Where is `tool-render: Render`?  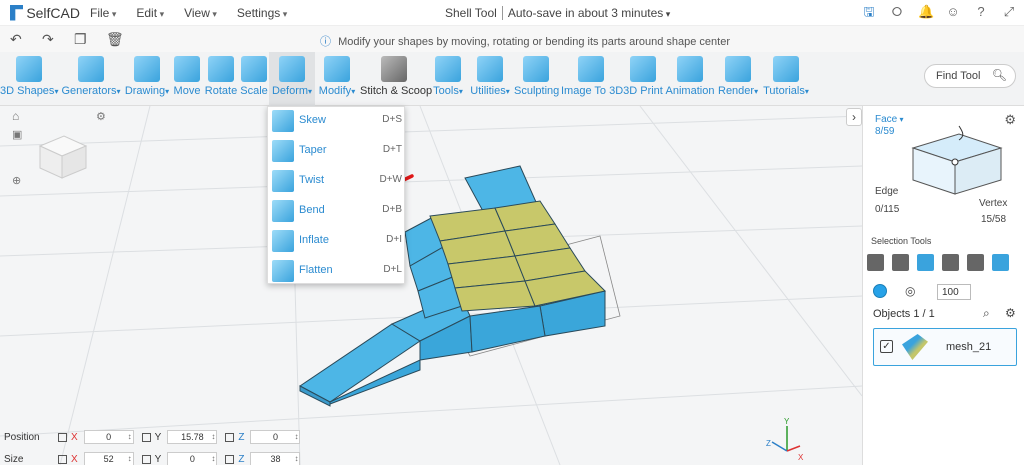 tool-render: Render is located at coordinates (738, 76).